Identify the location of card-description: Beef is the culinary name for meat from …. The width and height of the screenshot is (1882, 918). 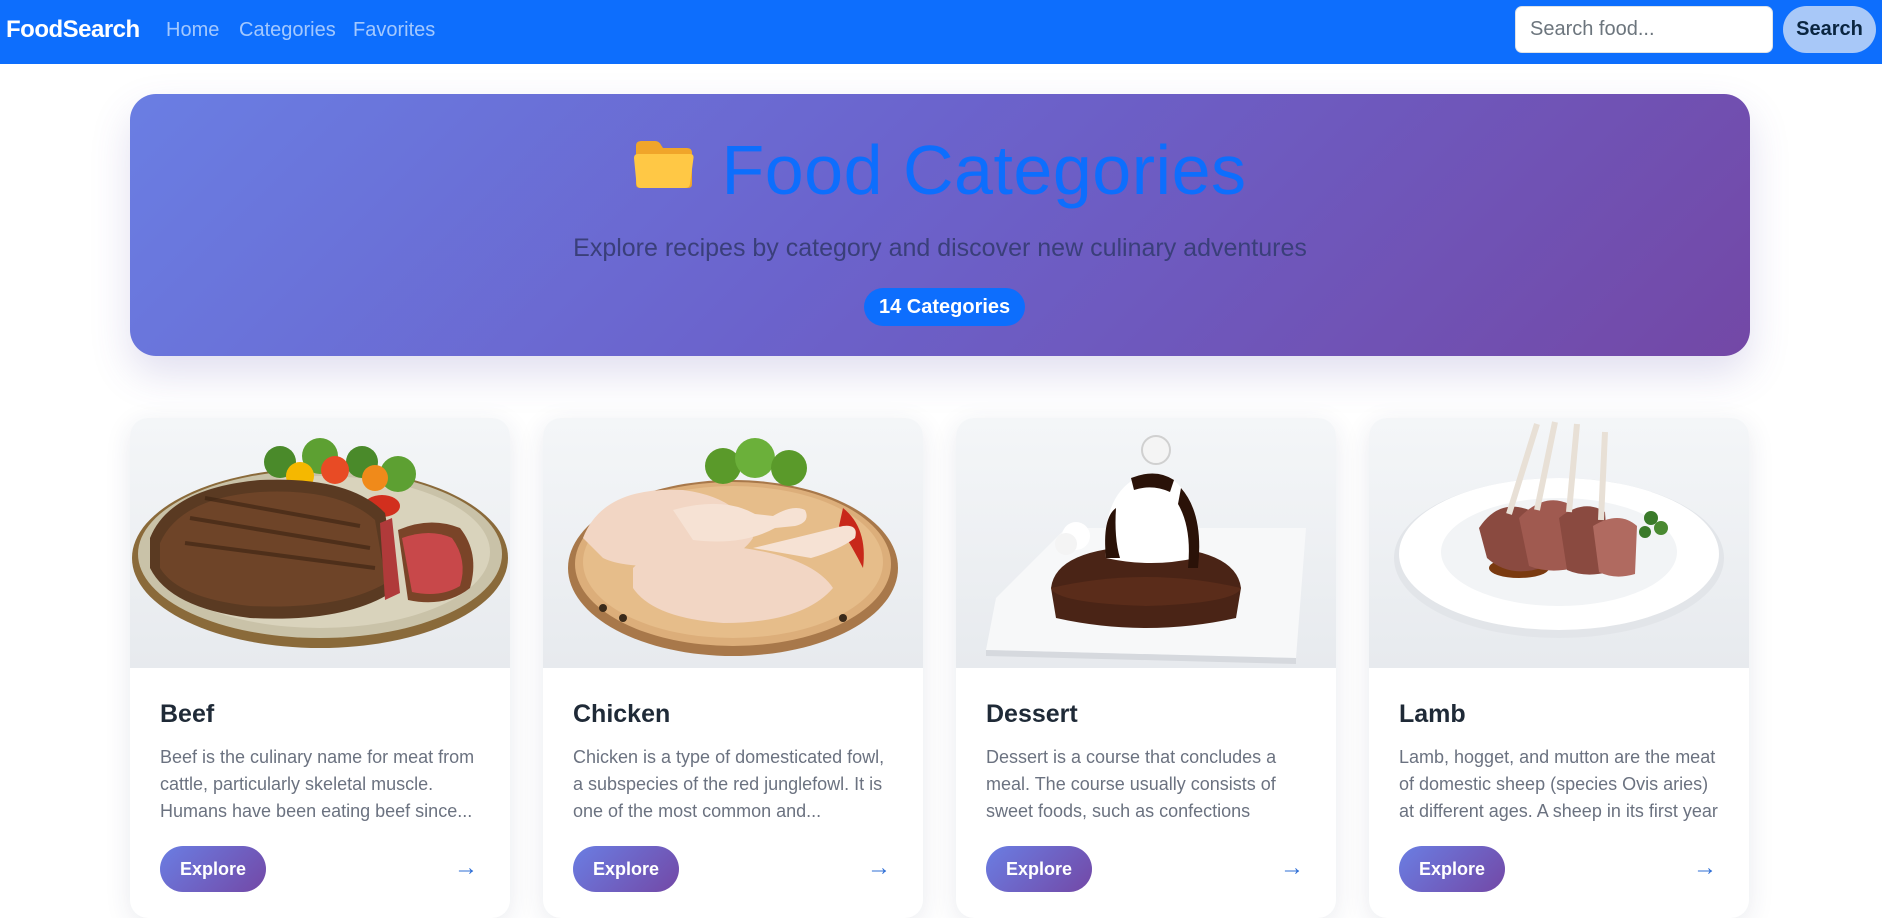
(317, 784).